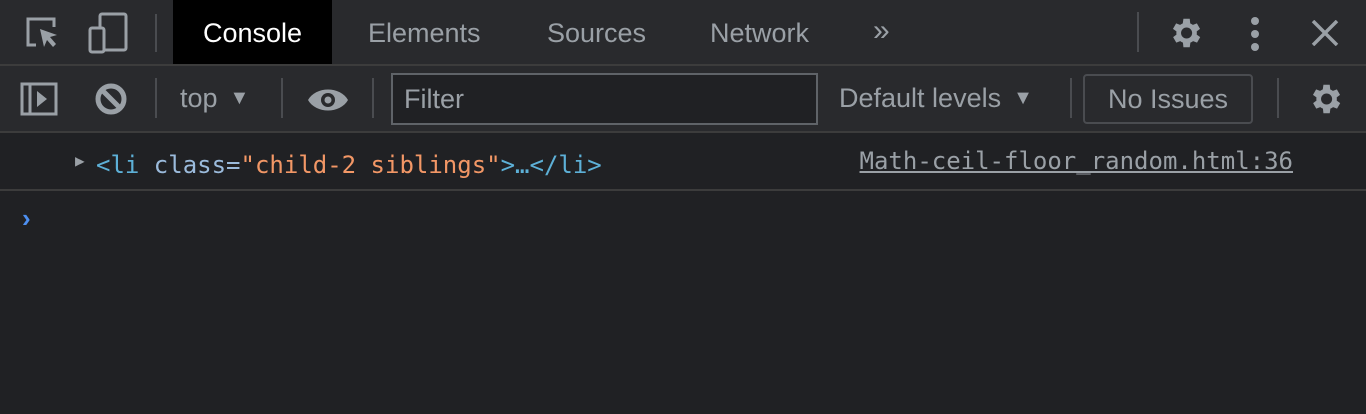 The width and height of the screenshot is (1366, 414). I want to click on log-levels-dropdown: Default levels ▼, so click(936, 98).